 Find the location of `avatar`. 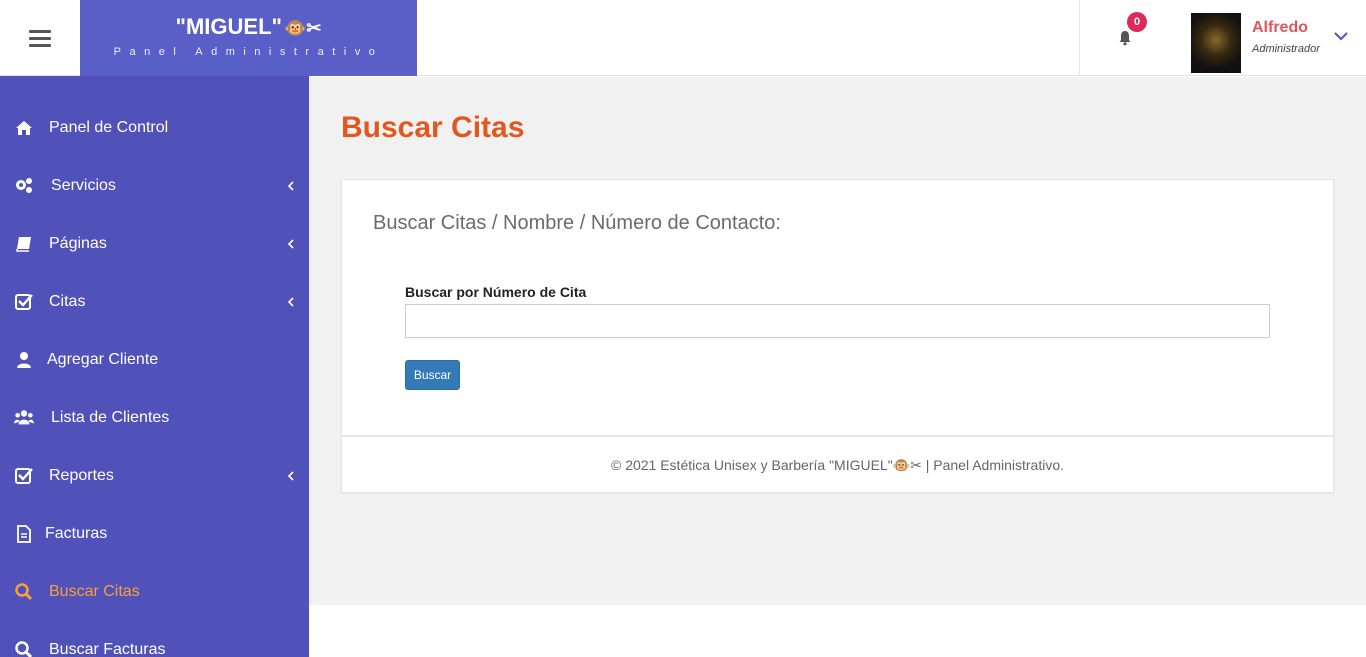

avatar is located at coordinates (1216, 43).